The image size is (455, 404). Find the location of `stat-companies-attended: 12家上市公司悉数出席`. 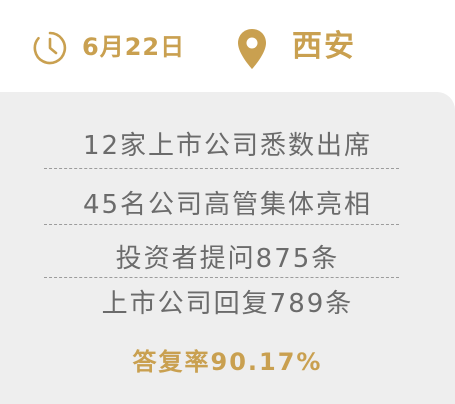

stat-companies-attended: 12家上市公司悉数出席 is located at coordinates (227, 146).